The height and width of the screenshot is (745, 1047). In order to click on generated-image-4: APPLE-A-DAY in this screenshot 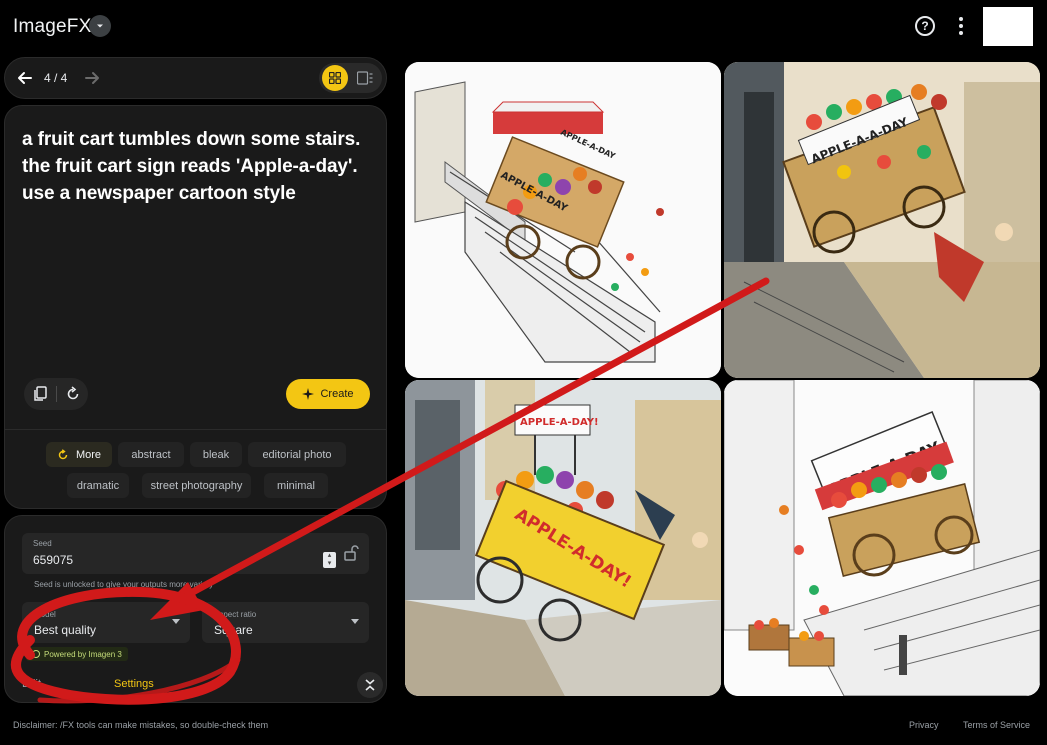, I will do `click(882, 538)`.